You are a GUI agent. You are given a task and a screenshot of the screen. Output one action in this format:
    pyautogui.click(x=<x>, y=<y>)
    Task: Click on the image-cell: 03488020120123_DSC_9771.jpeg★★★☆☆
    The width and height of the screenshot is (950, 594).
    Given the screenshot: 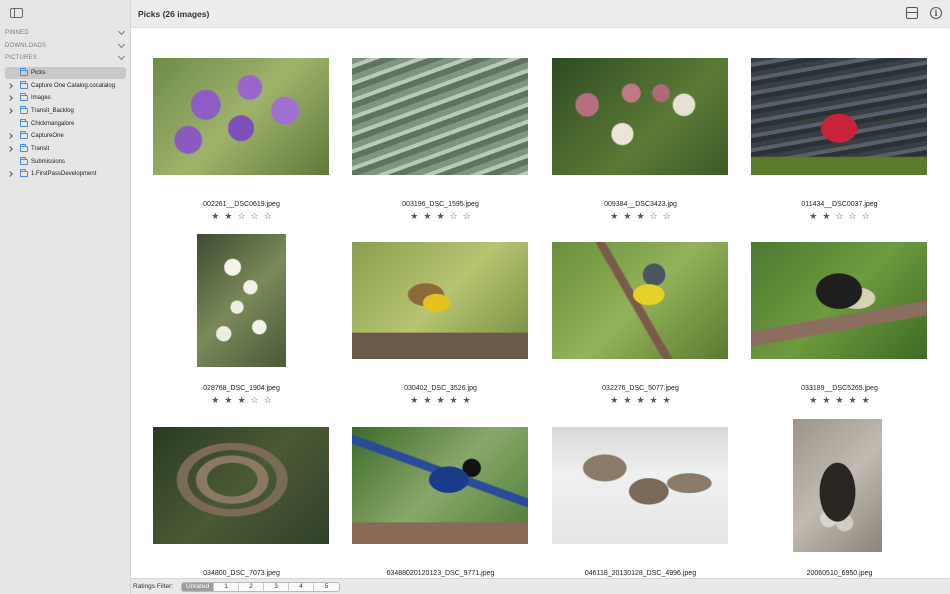 What is the action you would take?
    pyautogui.click(x=440, y=495)
    